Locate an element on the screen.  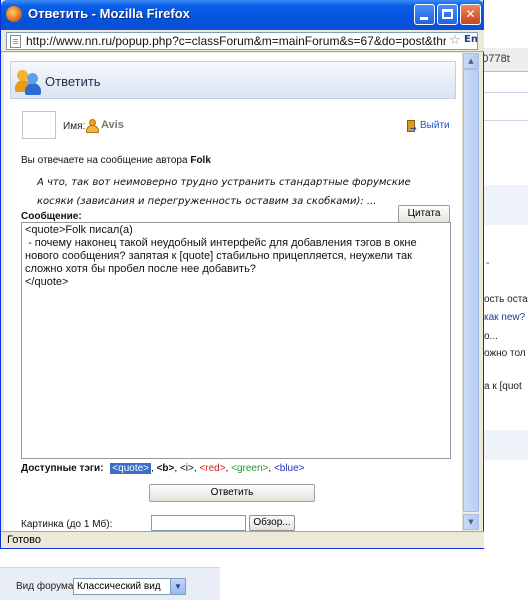
background-snippet: ожно тол is located at coordinates (505, 353).